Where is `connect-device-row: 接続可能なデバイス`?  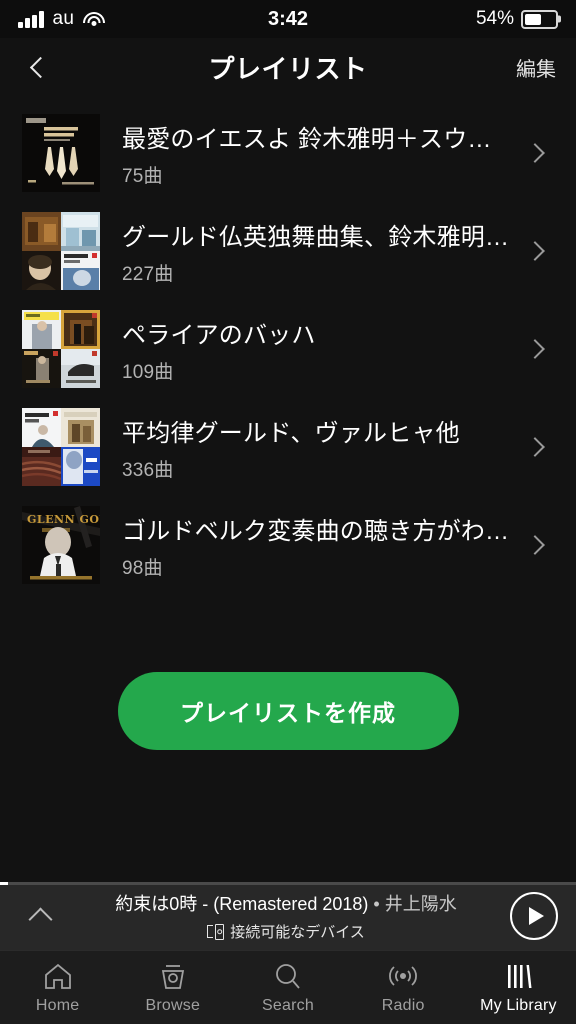
connect-device-row: 接続可能なデバイス is located at coordinates (286, 931).